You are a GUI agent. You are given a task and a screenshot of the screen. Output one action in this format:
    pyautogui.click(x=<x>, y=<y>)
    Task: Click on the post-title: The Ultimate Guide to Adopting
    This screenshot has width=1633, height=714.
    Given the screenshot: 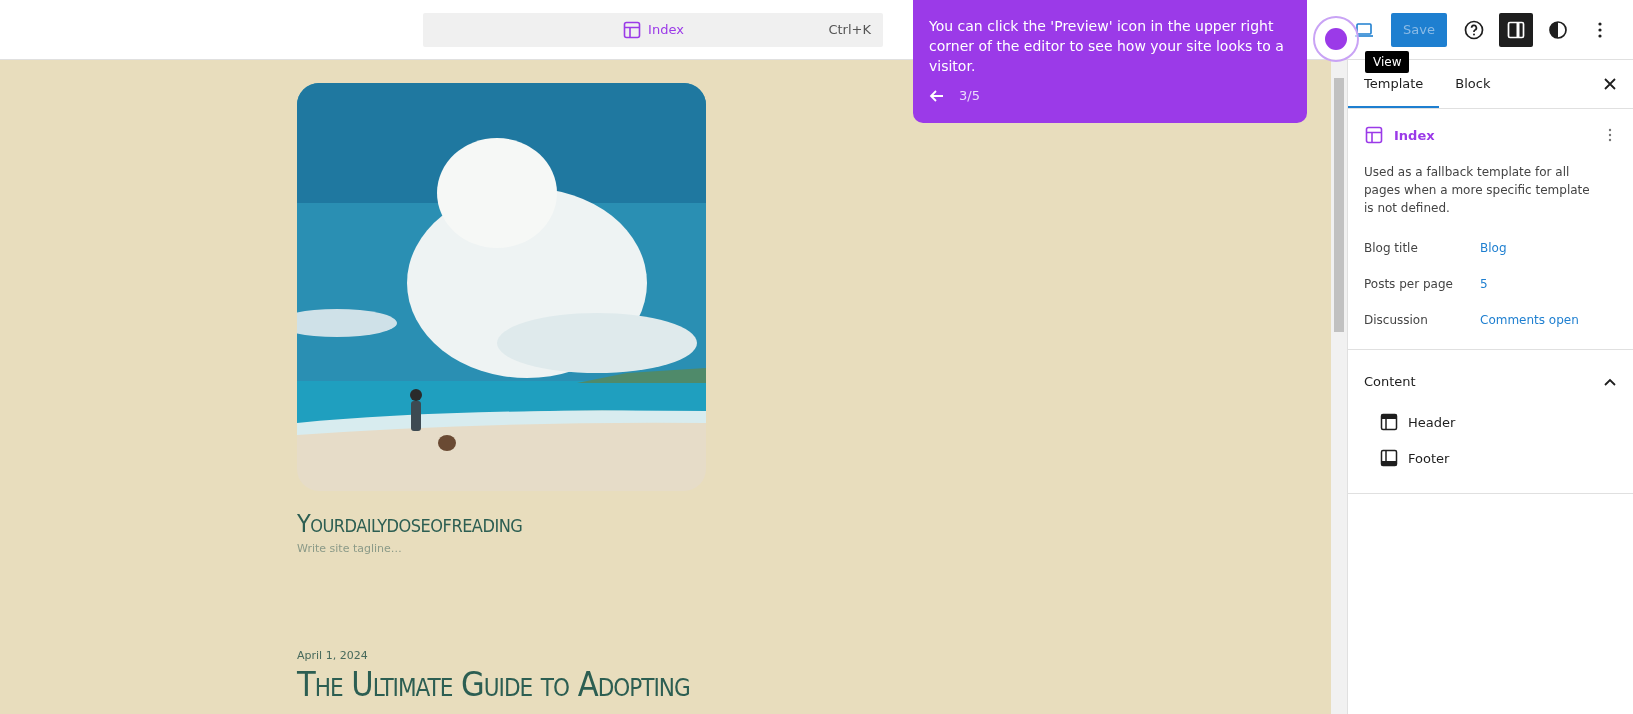 What is the action you would take?
    pyautogui.click(x=494, y=684)
    